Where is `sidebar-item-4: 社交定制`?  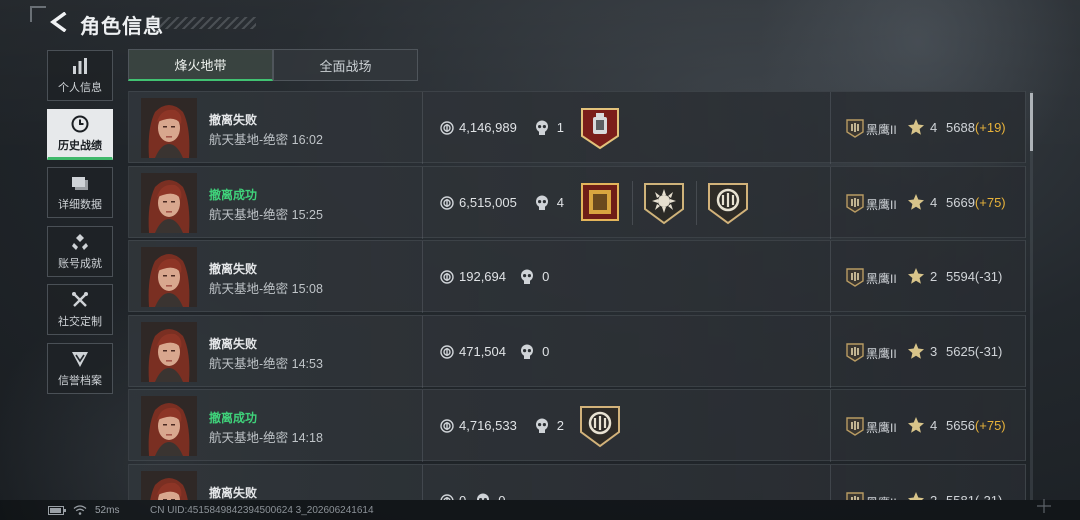 sidebar-item-4: 社交定制 is located at coordinates (80, 309).